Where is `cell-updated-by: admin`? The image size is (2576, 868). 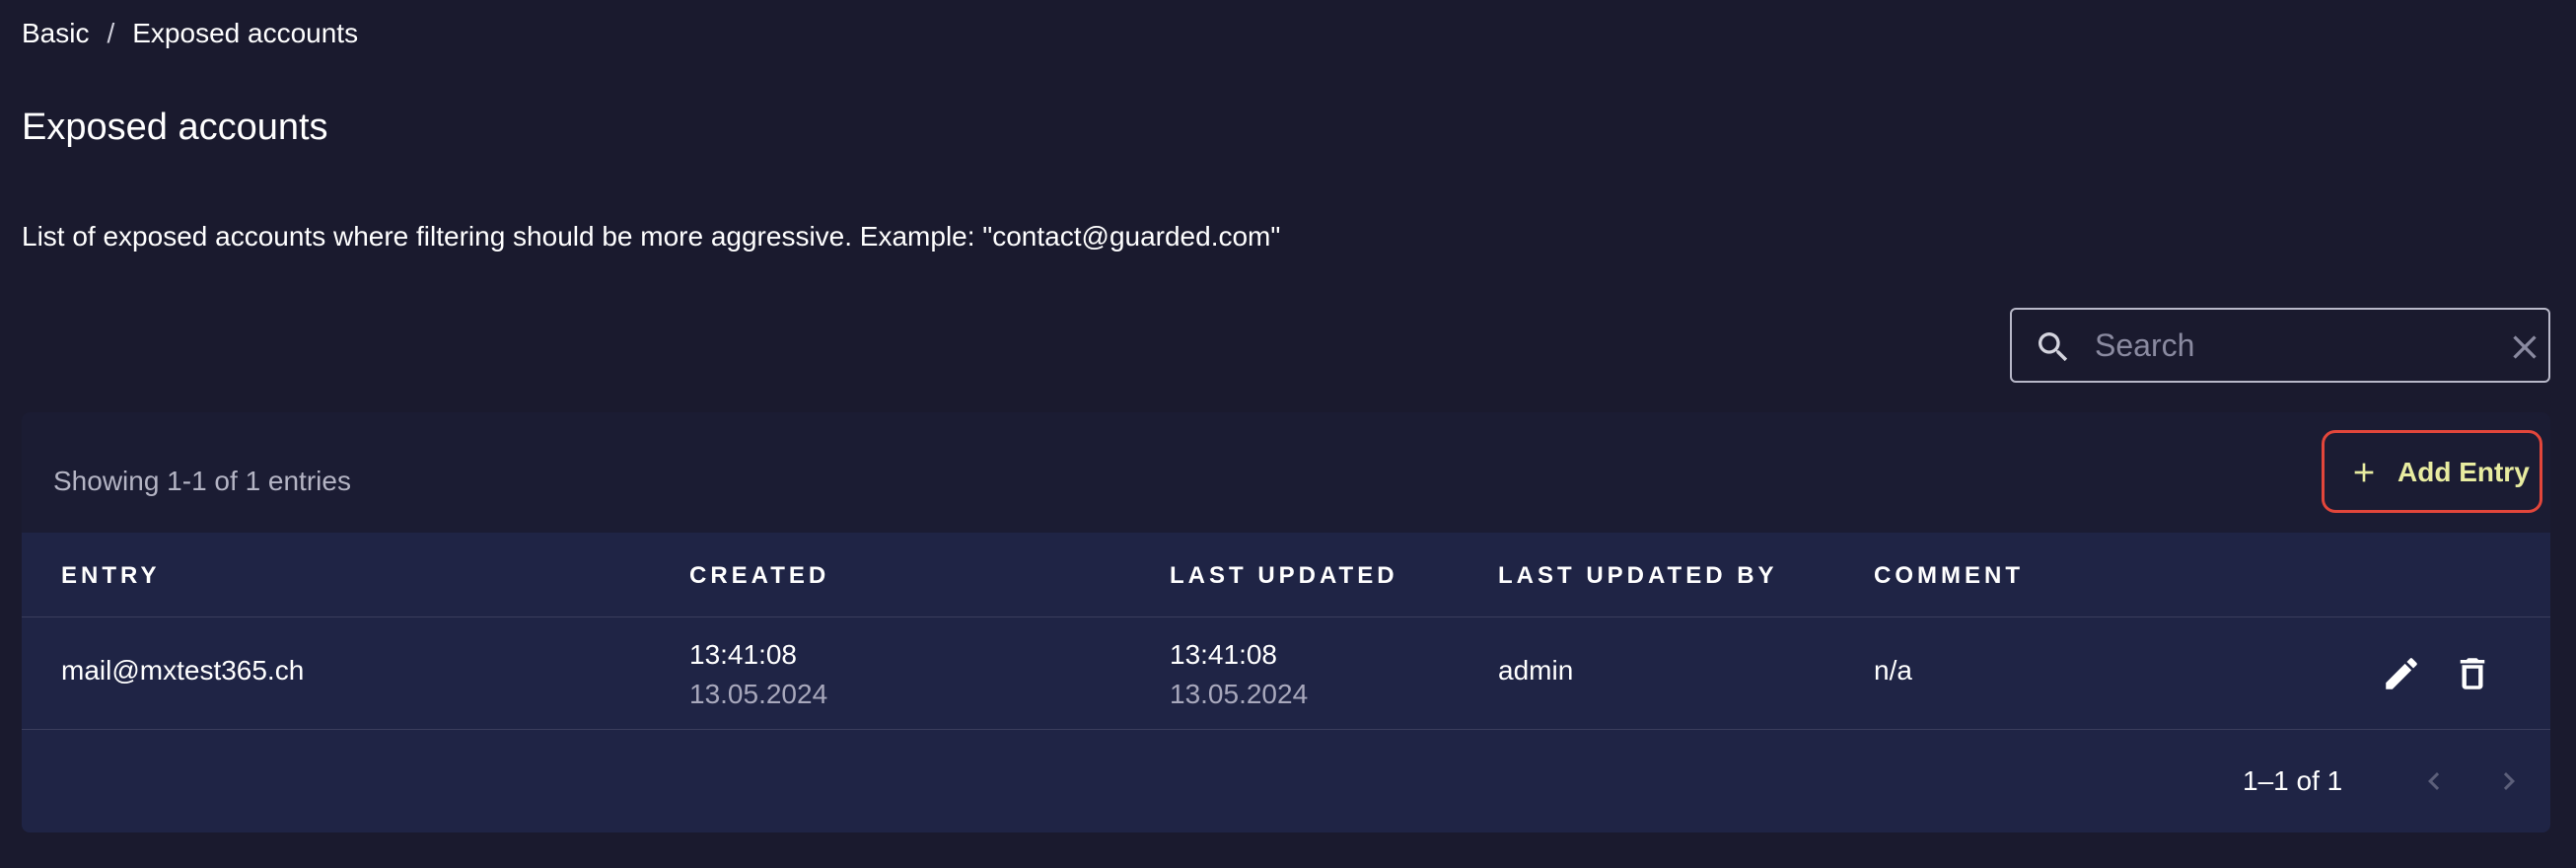
cell-updated-by: admin is located at coordinates (1536, 670).